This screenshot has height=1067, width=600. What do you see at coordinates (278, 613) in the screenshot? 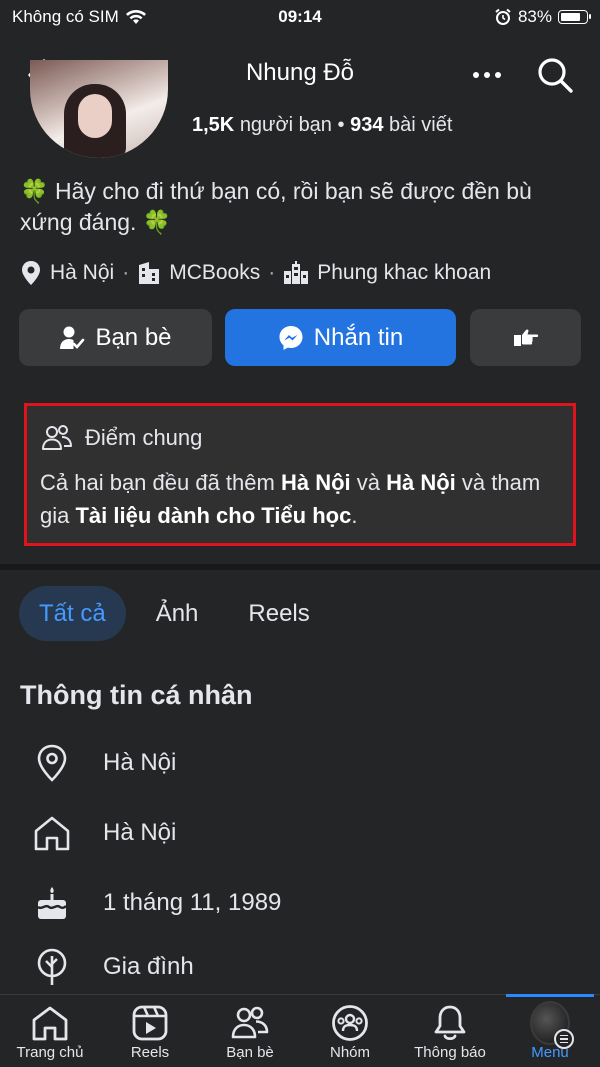
I see `tab-reels: Reels` at bounding box center [278, 613].